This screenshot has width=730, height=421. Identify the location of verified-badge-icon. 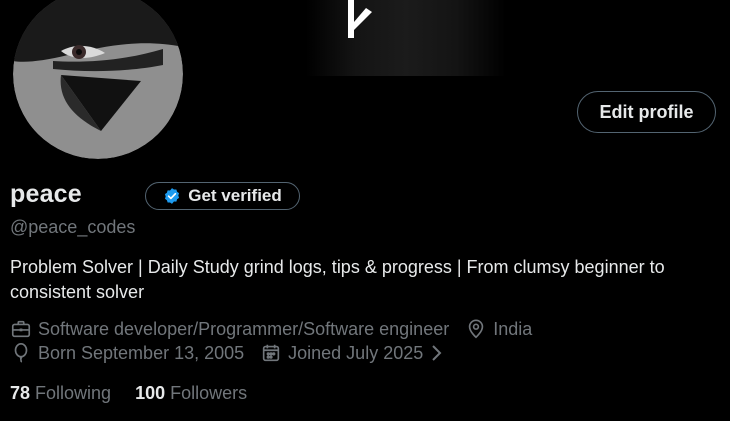
(172, 196).